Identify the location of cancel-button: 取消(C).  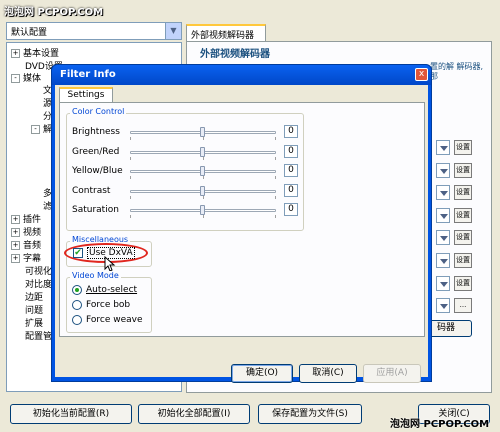
(328, 373).